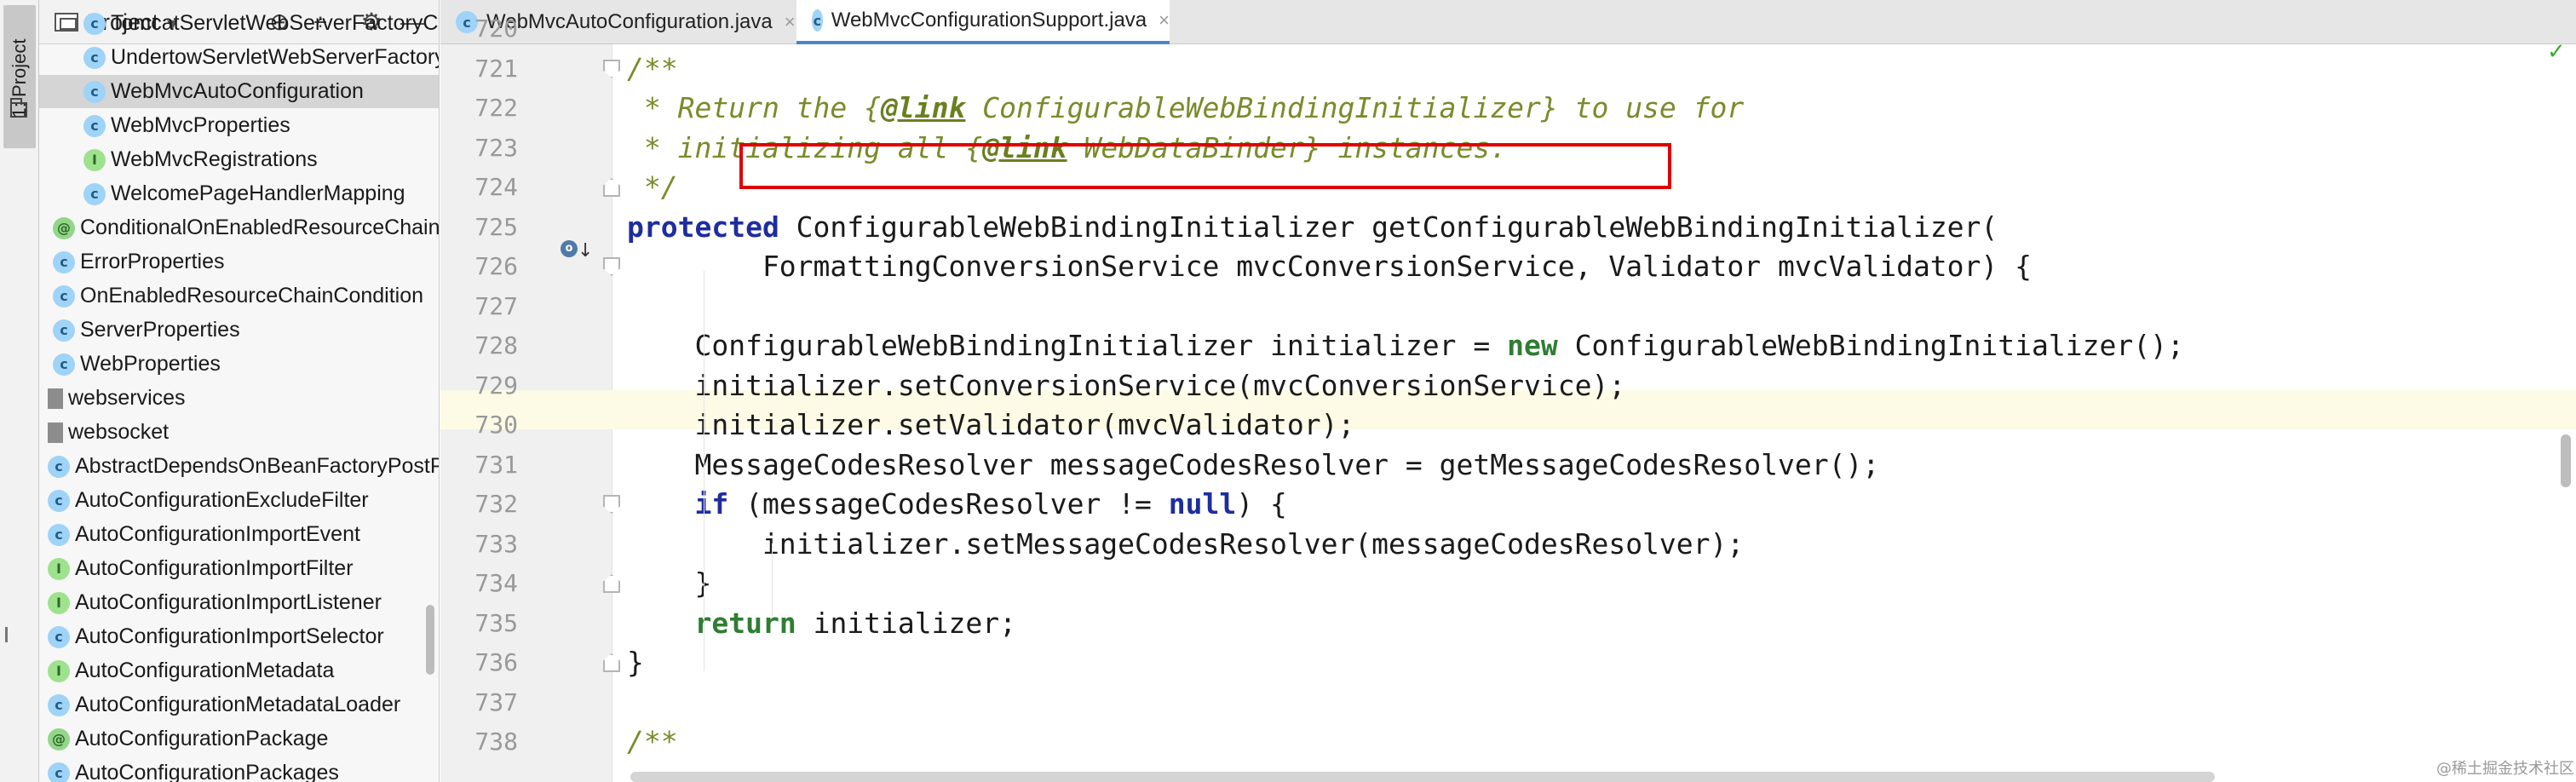  Describe the element at coordinates (480, 188) in the screenshot. I see `line-number: 724` at that location.